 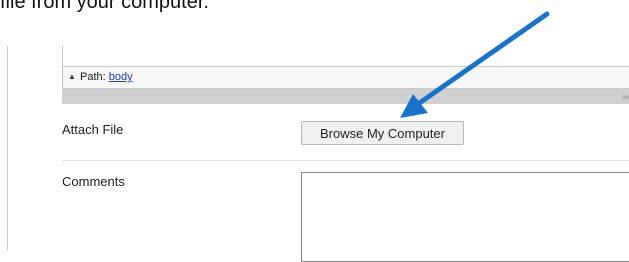 I want to click on arrow-pointer-icon, so click(x=475, y=64).